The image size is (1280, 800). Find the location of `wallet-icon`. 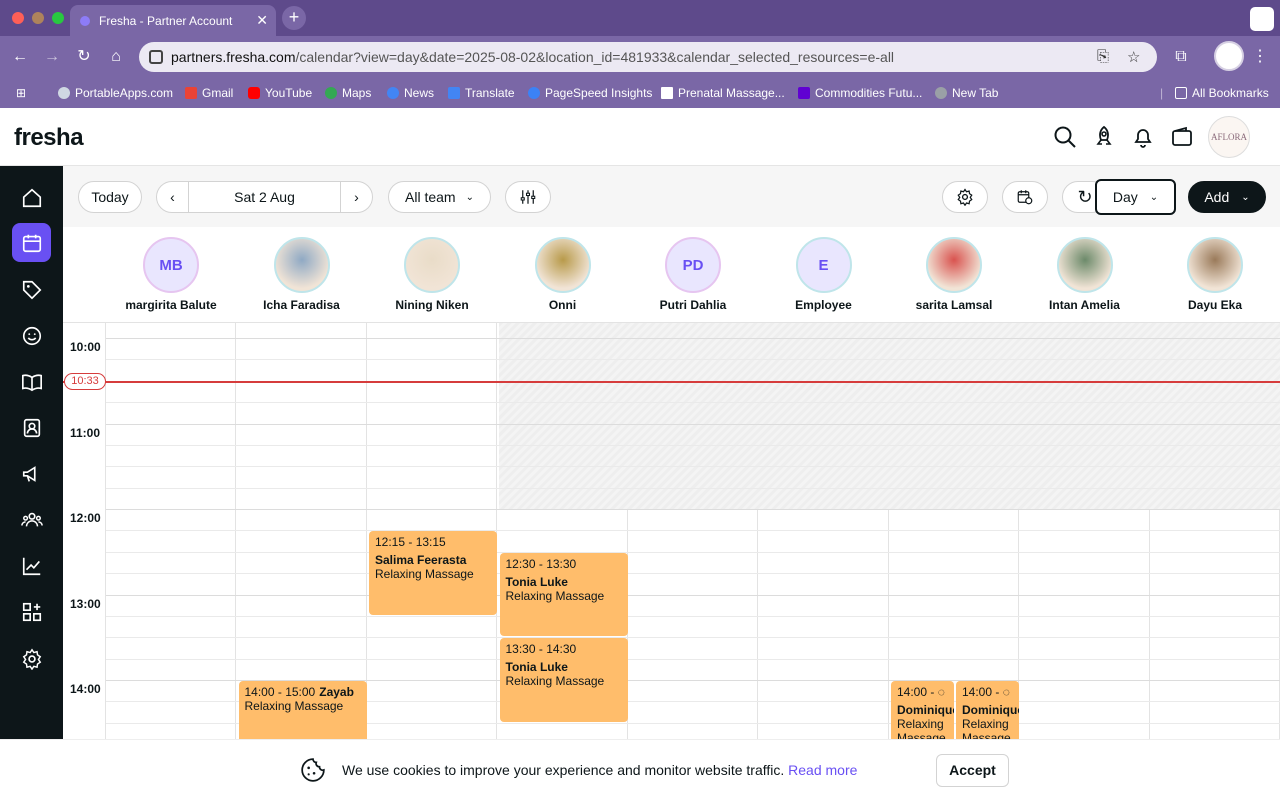

wallet-icon is located at coordinates (1182, 137).